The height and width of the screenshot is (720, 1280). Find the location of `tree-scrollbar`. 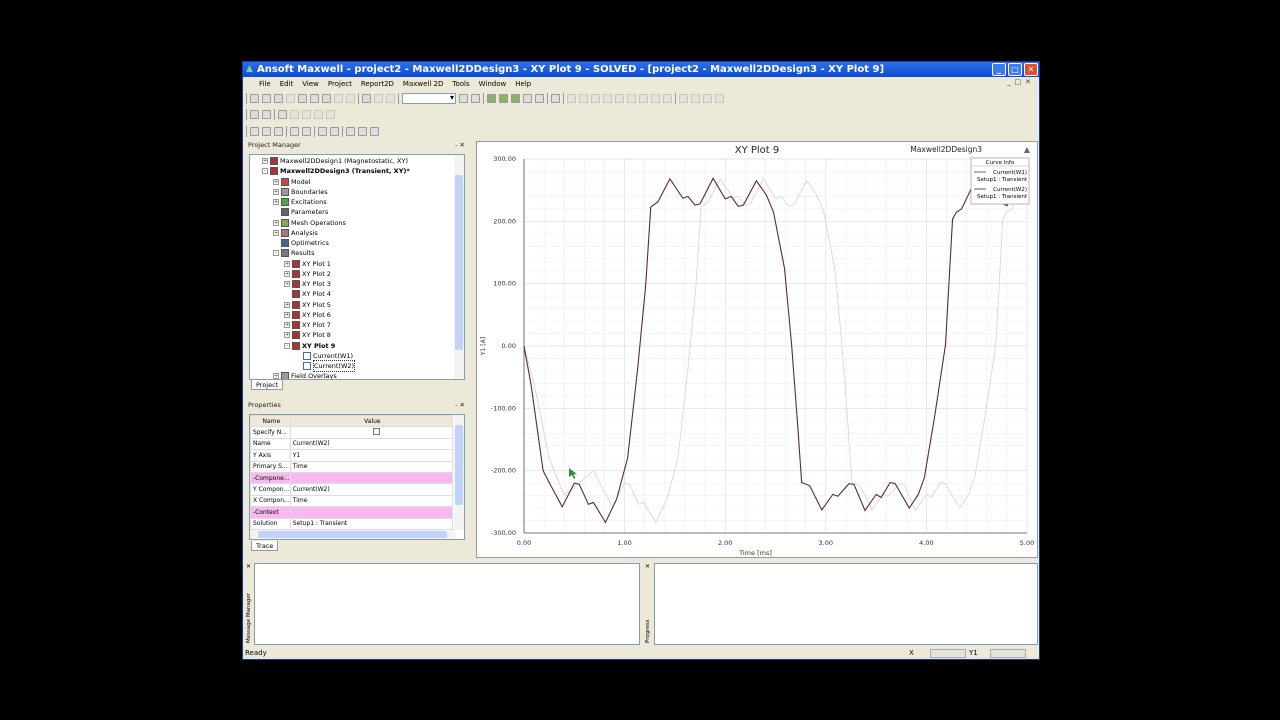

tree-scrollbar is located at coordinates (459, 267).